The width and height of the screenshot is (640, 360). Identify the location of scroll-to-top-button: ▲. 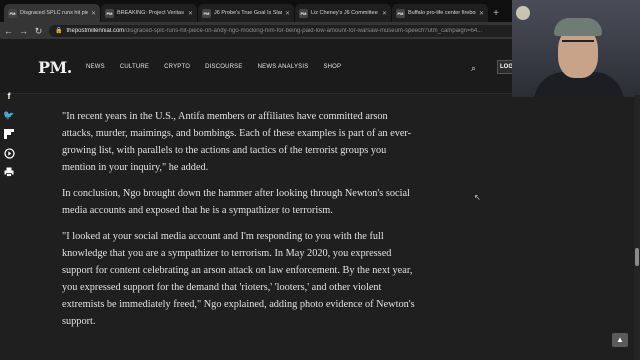
(620, 340).